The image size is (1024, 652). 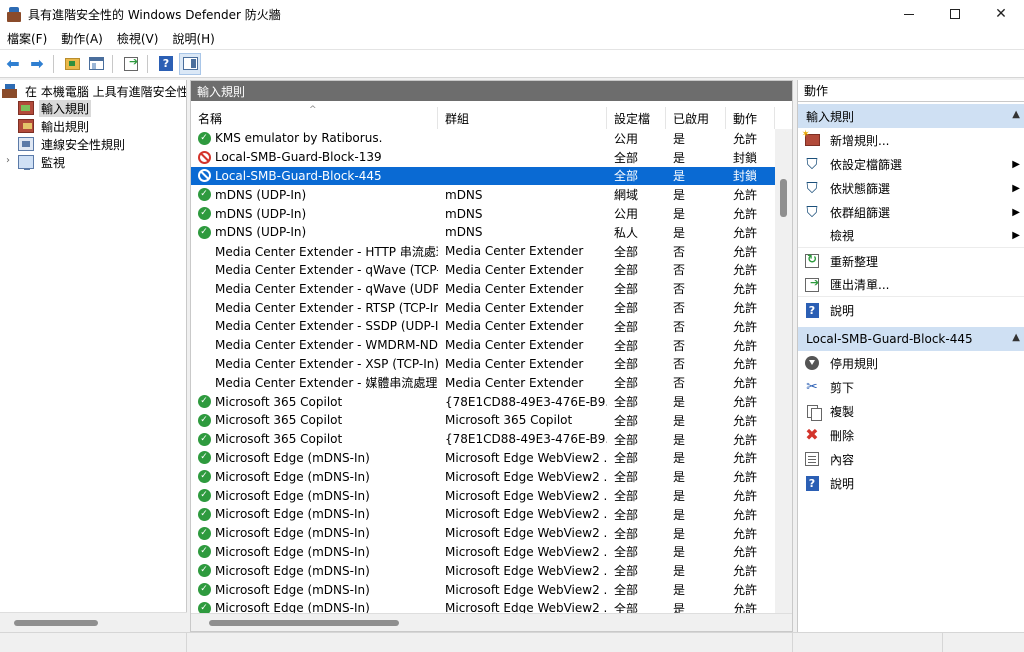 What do you see at coordinates (190, 63) in the screenshot?
I see `show-hide-action-pane-button` at bounding box center [190, 63].